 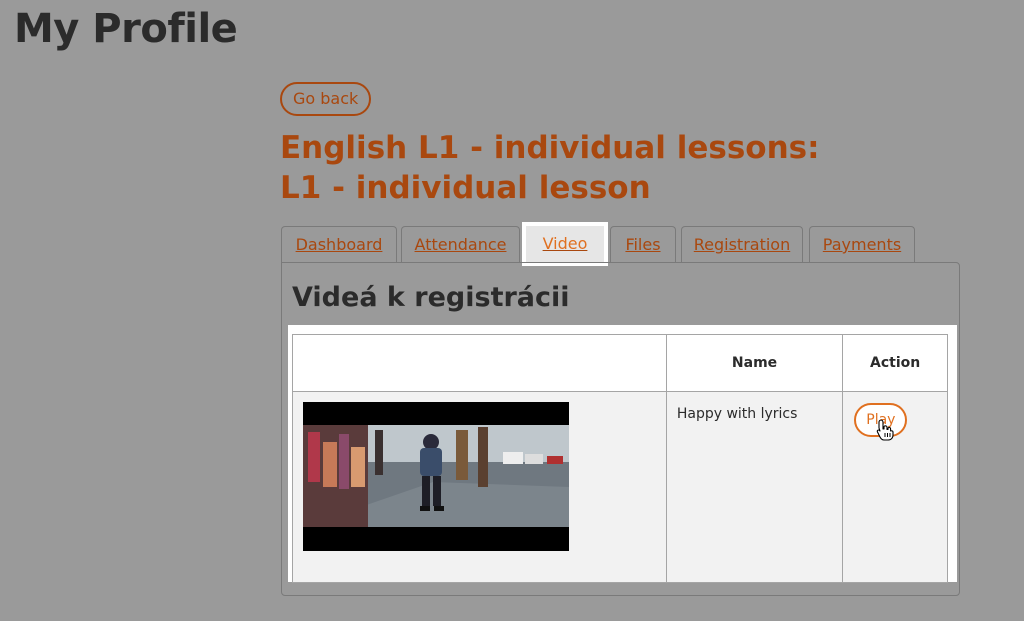 What do you see at coordinates (460, 244) in the screenshot?
I see `tab-attendance: Attendance` at bounding box center [460, 244].